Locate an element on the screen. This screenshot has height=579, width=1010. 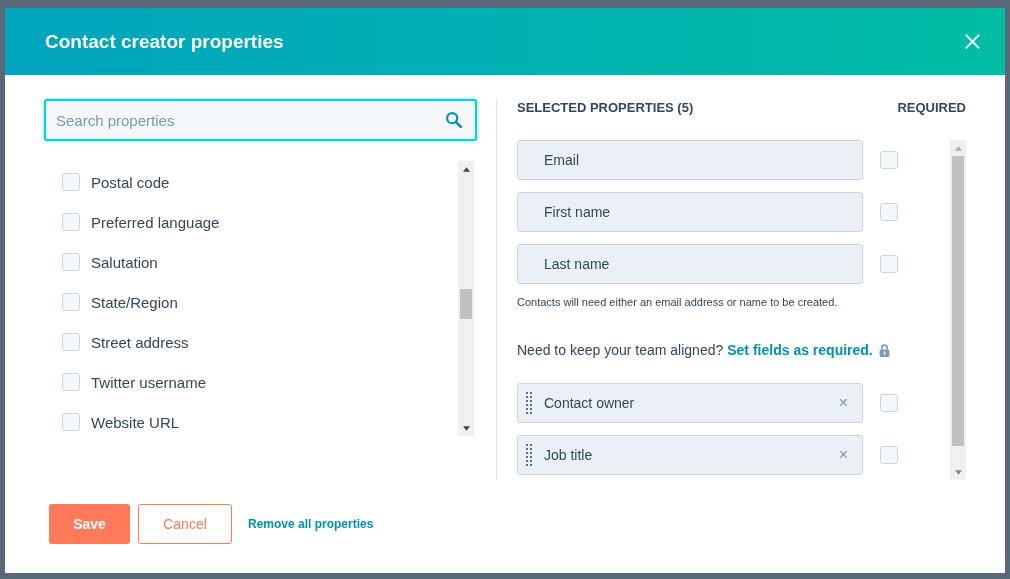
property-label: State/Region is located at coordinates (134, 302).